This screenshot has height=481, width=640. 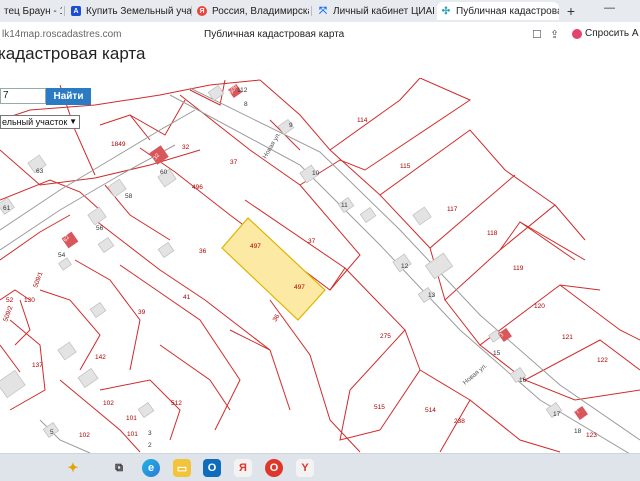 I want to click on map-label: 123, so click(x=591, y=435).